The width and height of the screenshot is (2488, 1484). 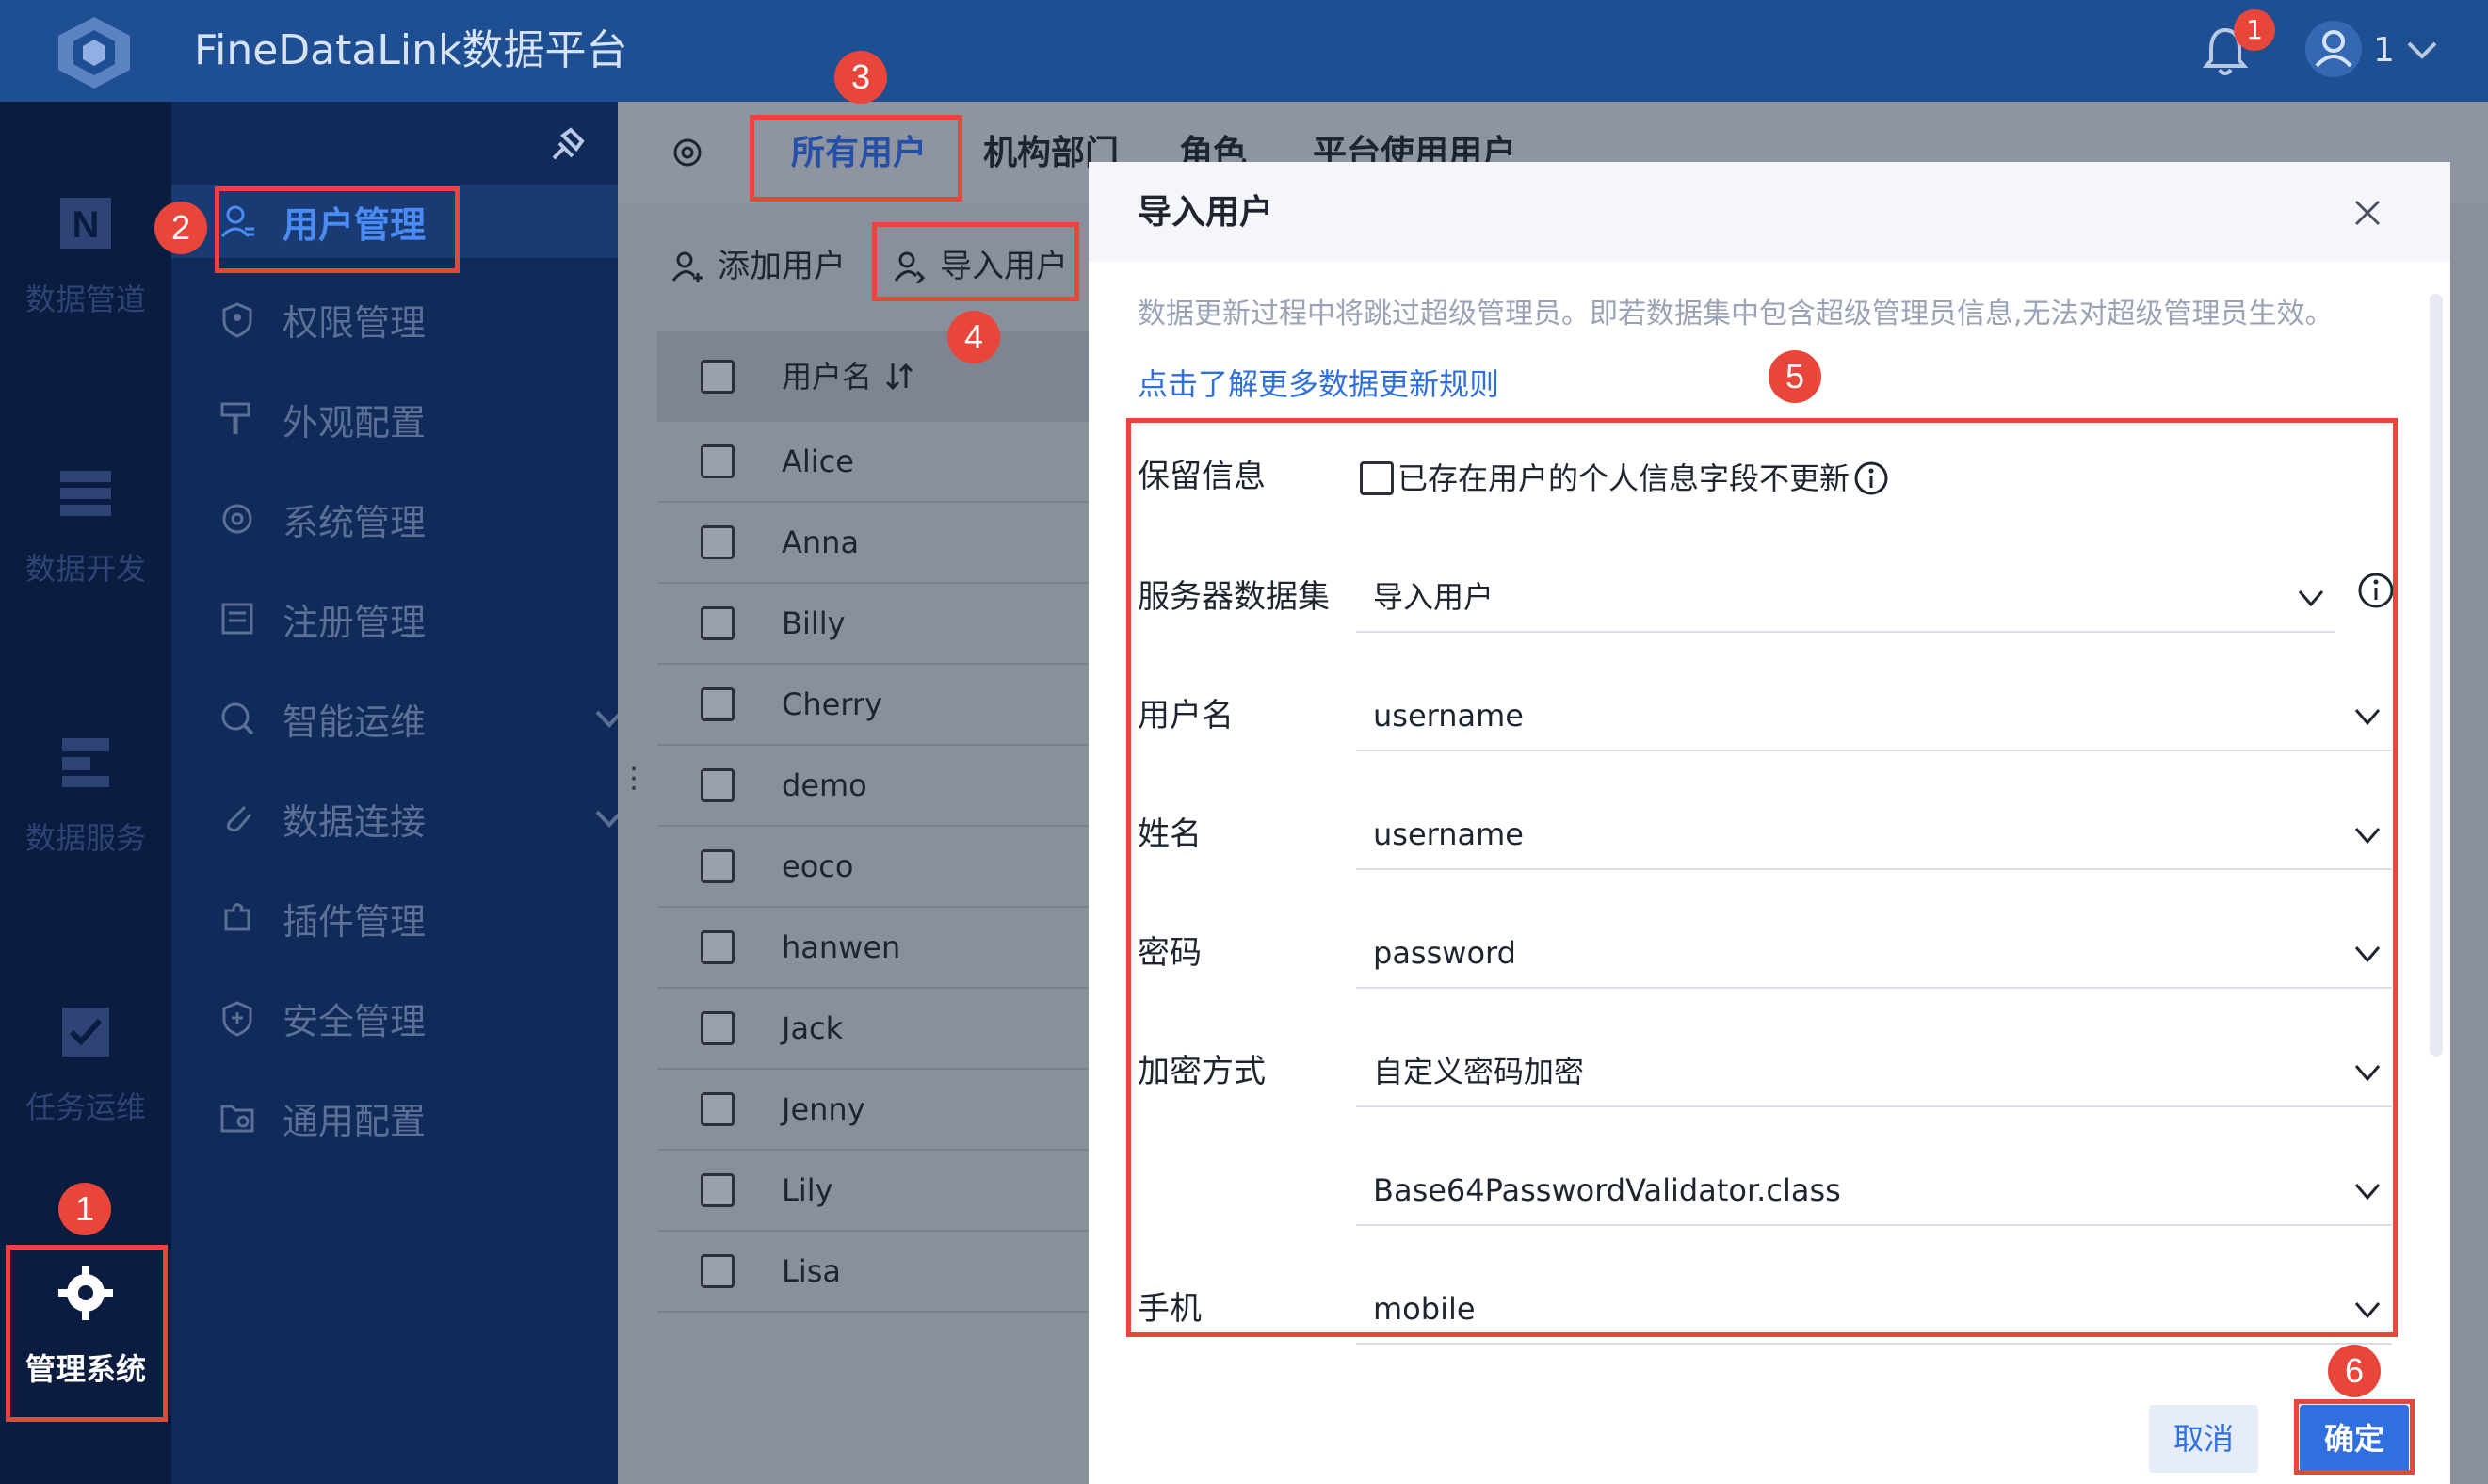 What do you see at coordinates (2354, 1371) in the screenshot?
I see `step-marker: 6` at bounding box center [2354, 1371].